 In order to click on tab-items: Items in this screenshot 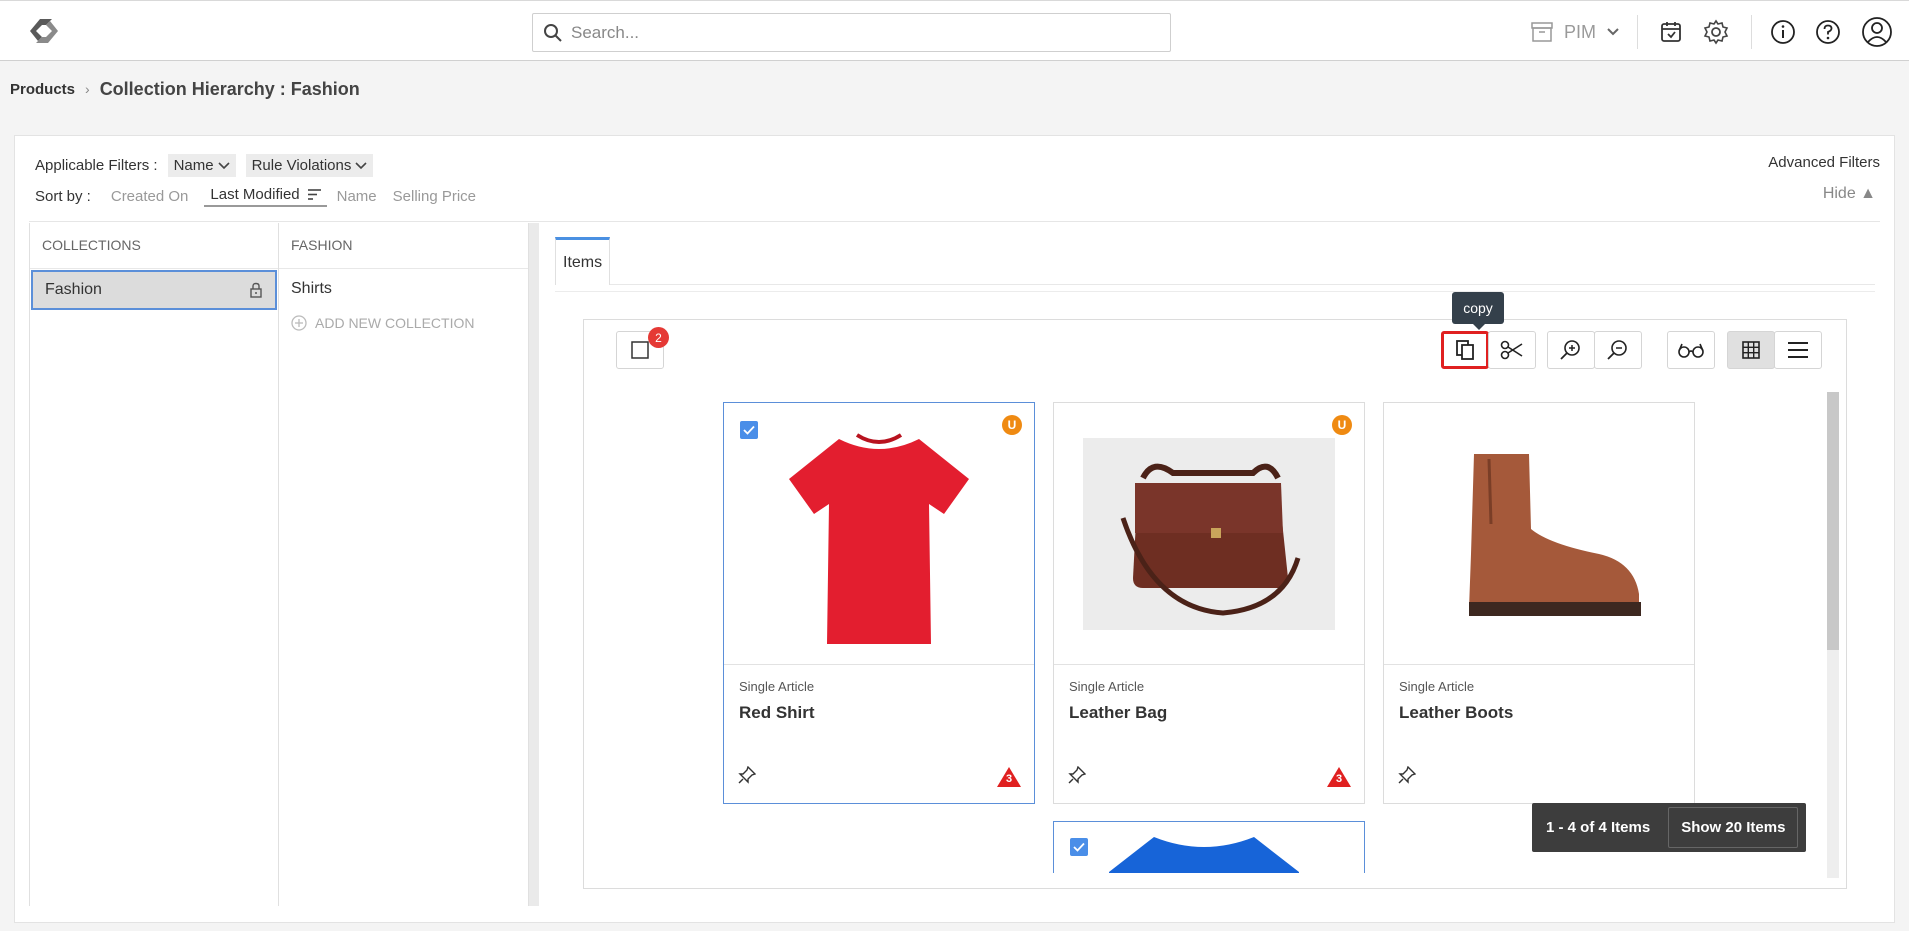, I will do `click(583, 261)`.